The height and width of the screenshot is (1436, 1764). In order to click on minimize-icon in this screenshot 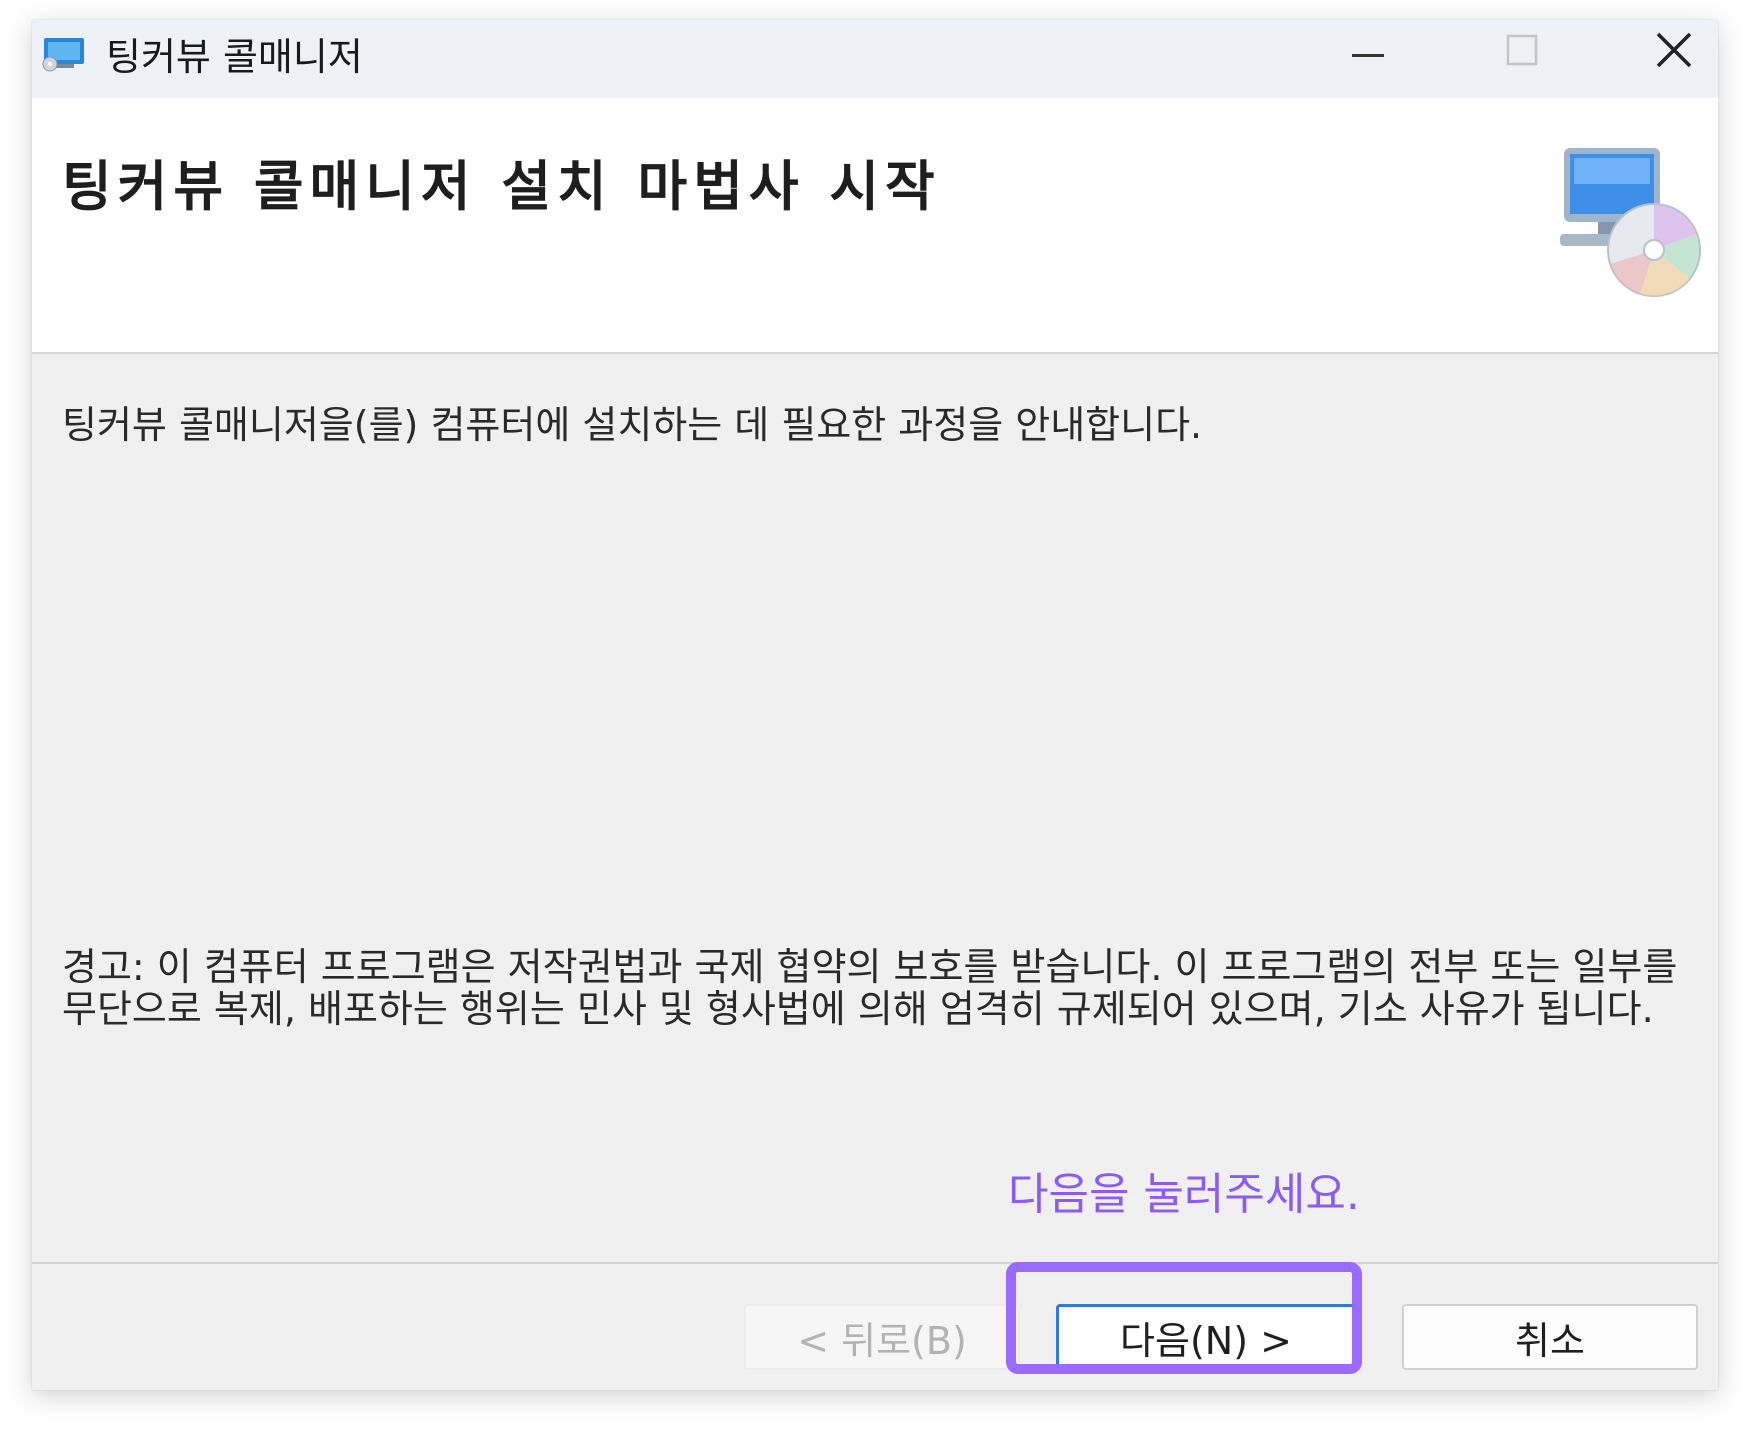, I will do `click(1368, 55)`.